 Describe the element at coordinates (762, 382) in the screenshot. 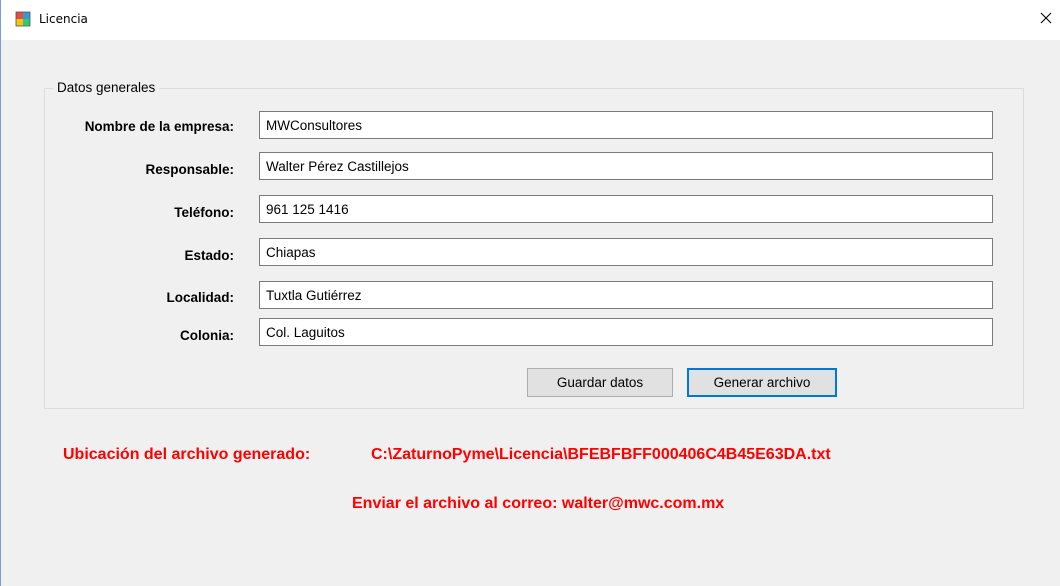

I see `generate-file-button: Generar archivo` at that location.